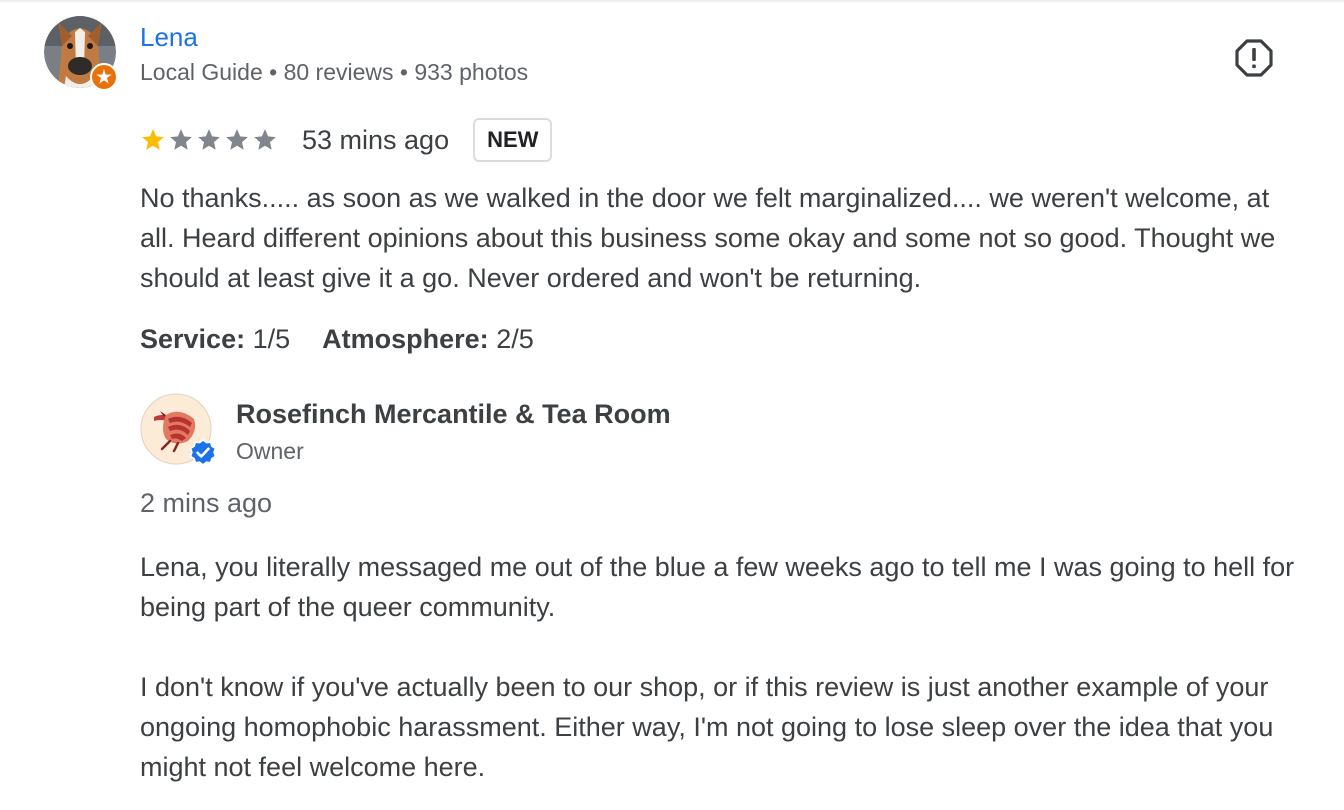  I want to click on rating-row: 53 mins ago NEW, so click(346, 140).